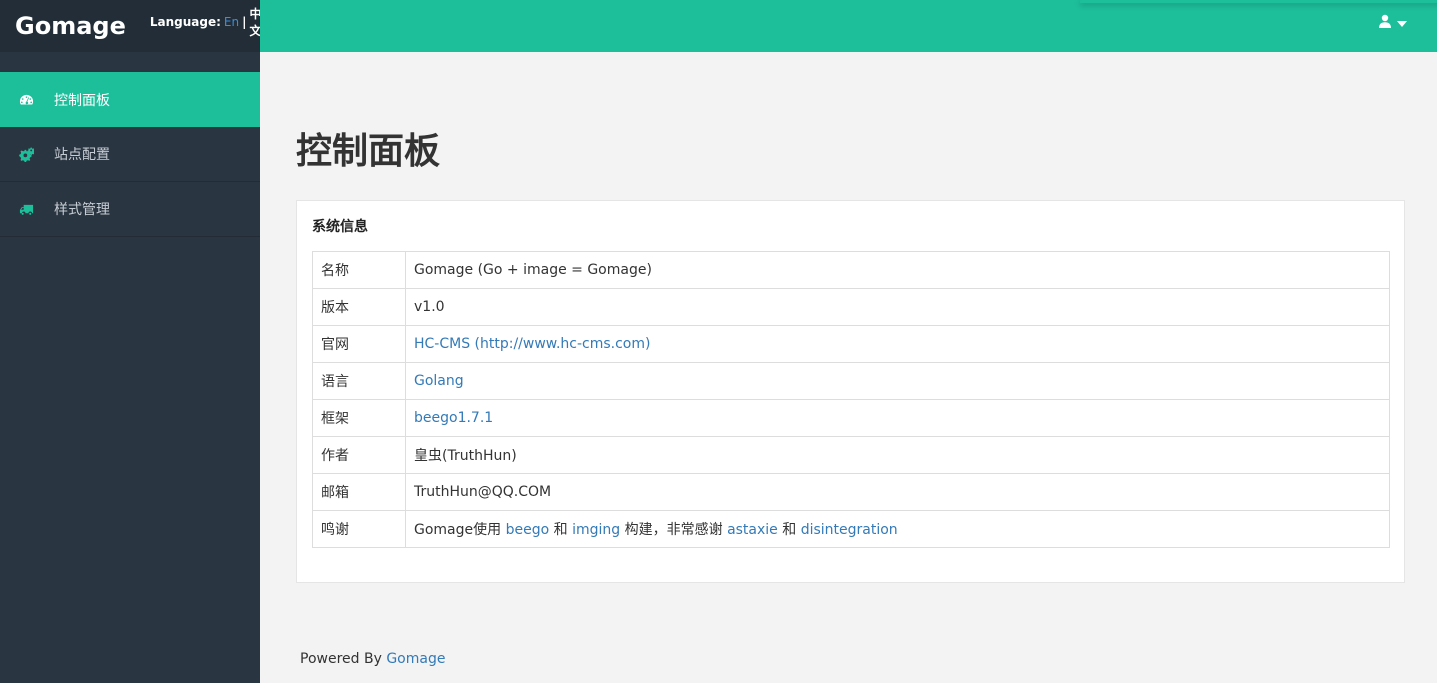 The width and height of the screenshot is (1437, 683). Describe the element at coordinates (897, 455) in the screenshot. I see `row-value: 皇虫(TruthHun)` at that location.